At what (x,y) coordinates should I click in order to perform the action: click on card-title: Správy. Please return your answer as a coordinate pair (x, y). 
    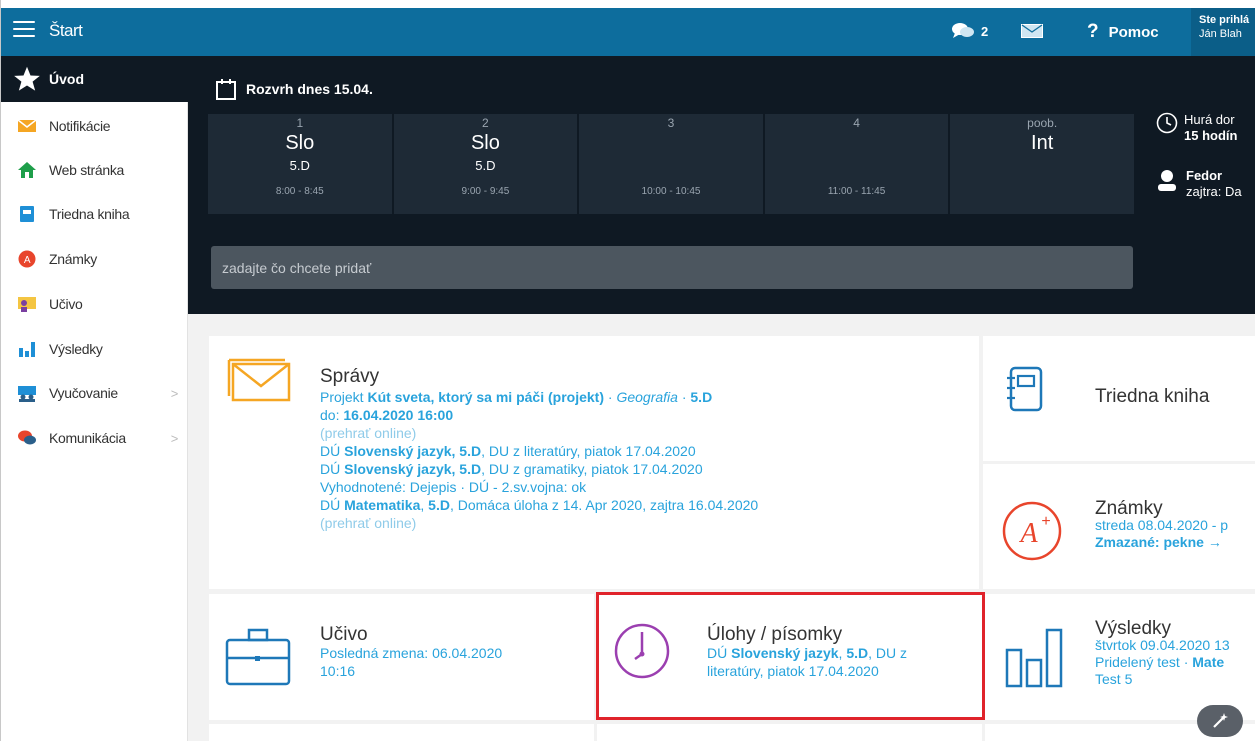
    Looking at the image, I should click on (350, 376).